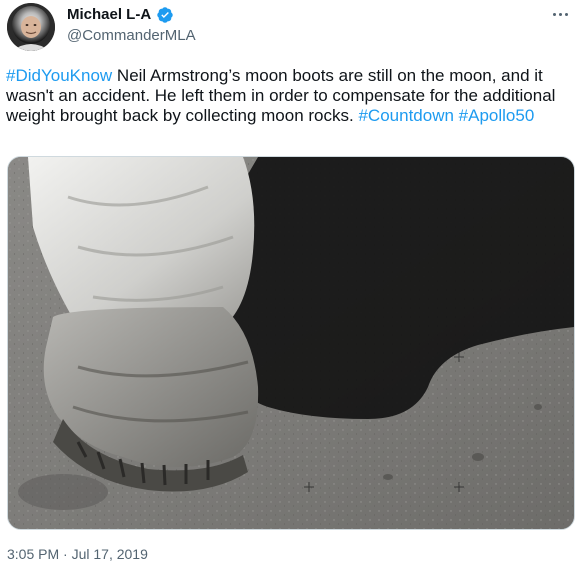 This screenshot has width=588, height=577. I want to click on hashtag-link: #Countdown, so click(405, 115).